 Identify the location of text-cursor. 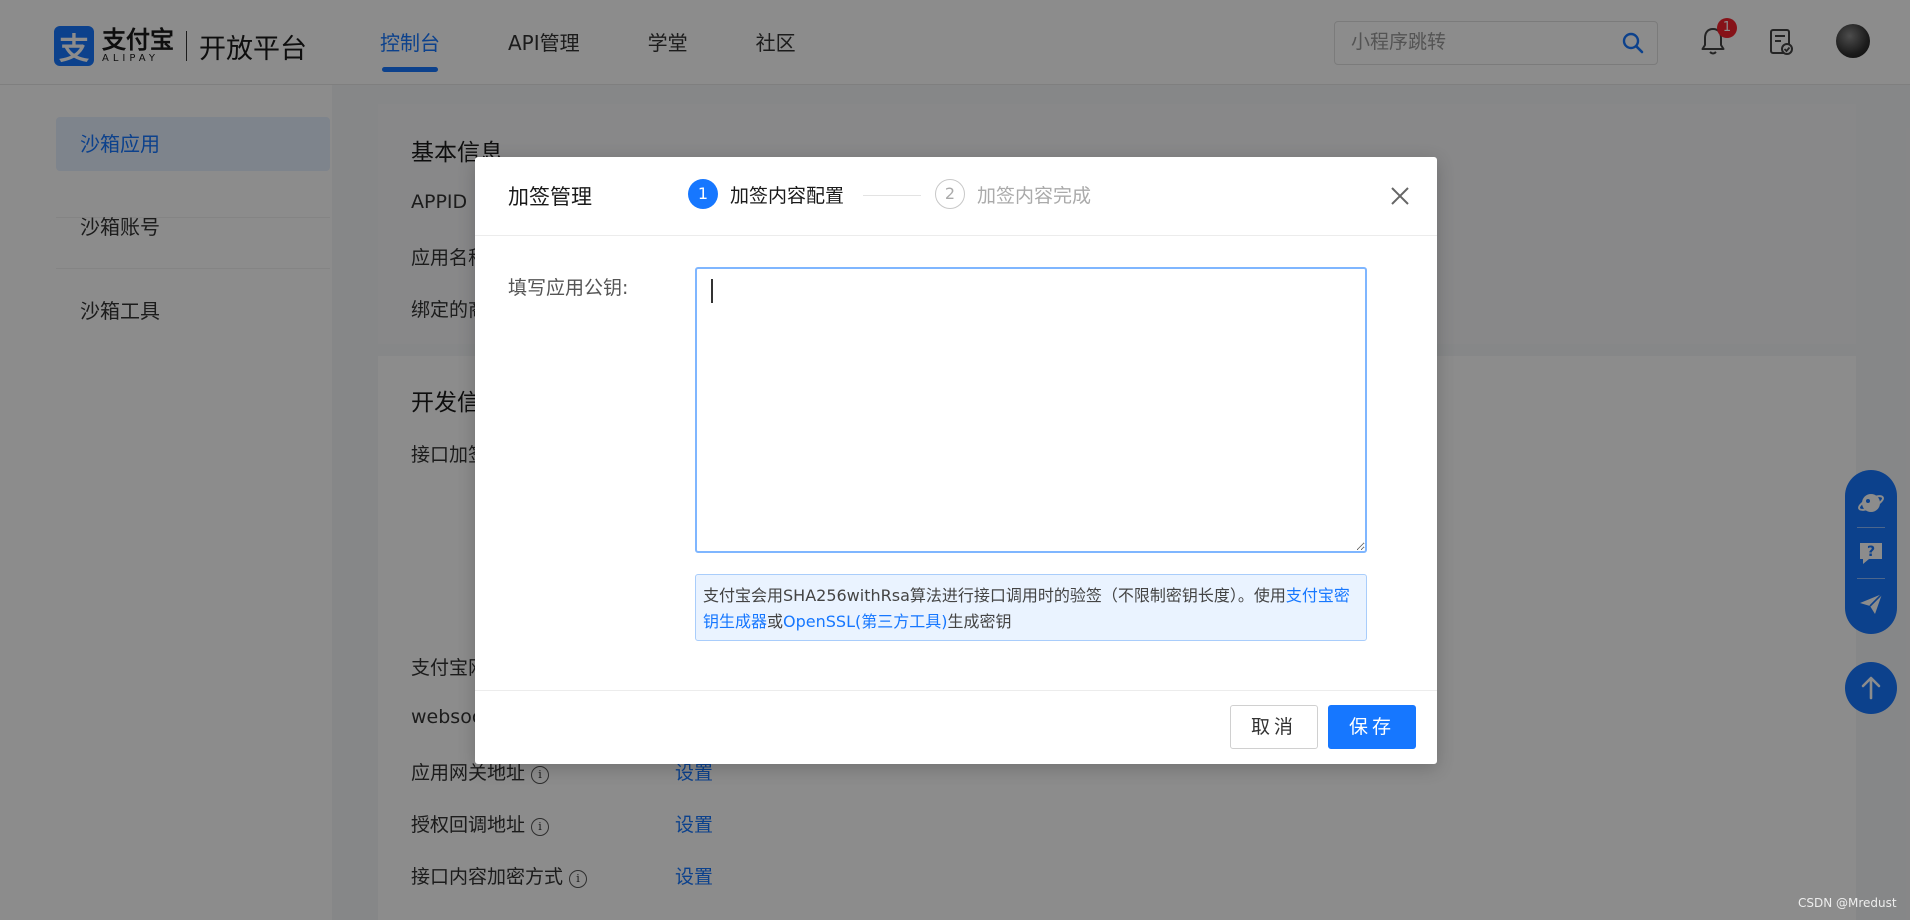
(712, 291).